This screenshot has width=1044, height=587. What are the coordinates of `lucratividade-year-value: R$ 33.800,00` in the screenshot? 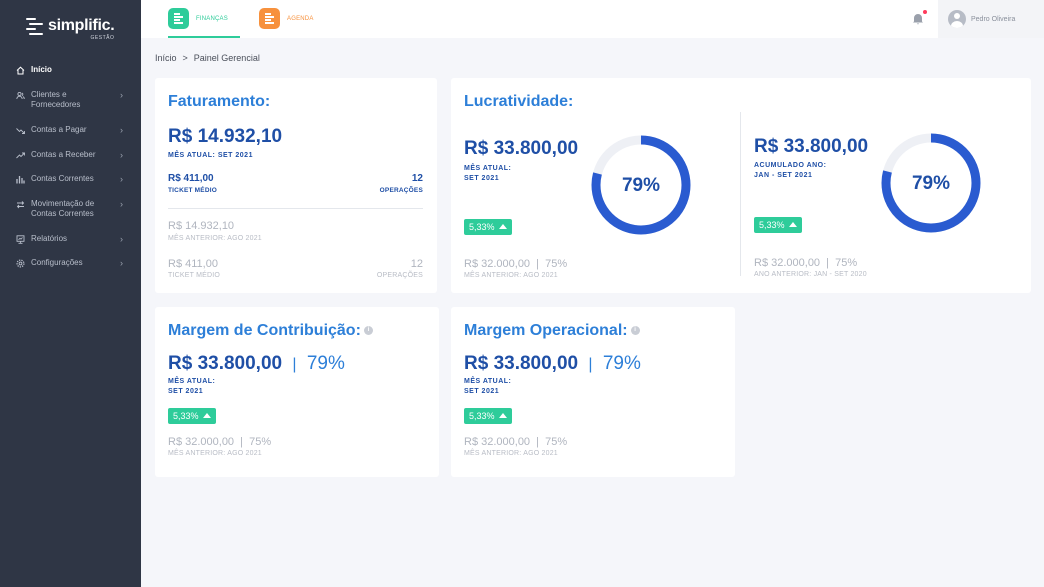 It's located at (811, 146).